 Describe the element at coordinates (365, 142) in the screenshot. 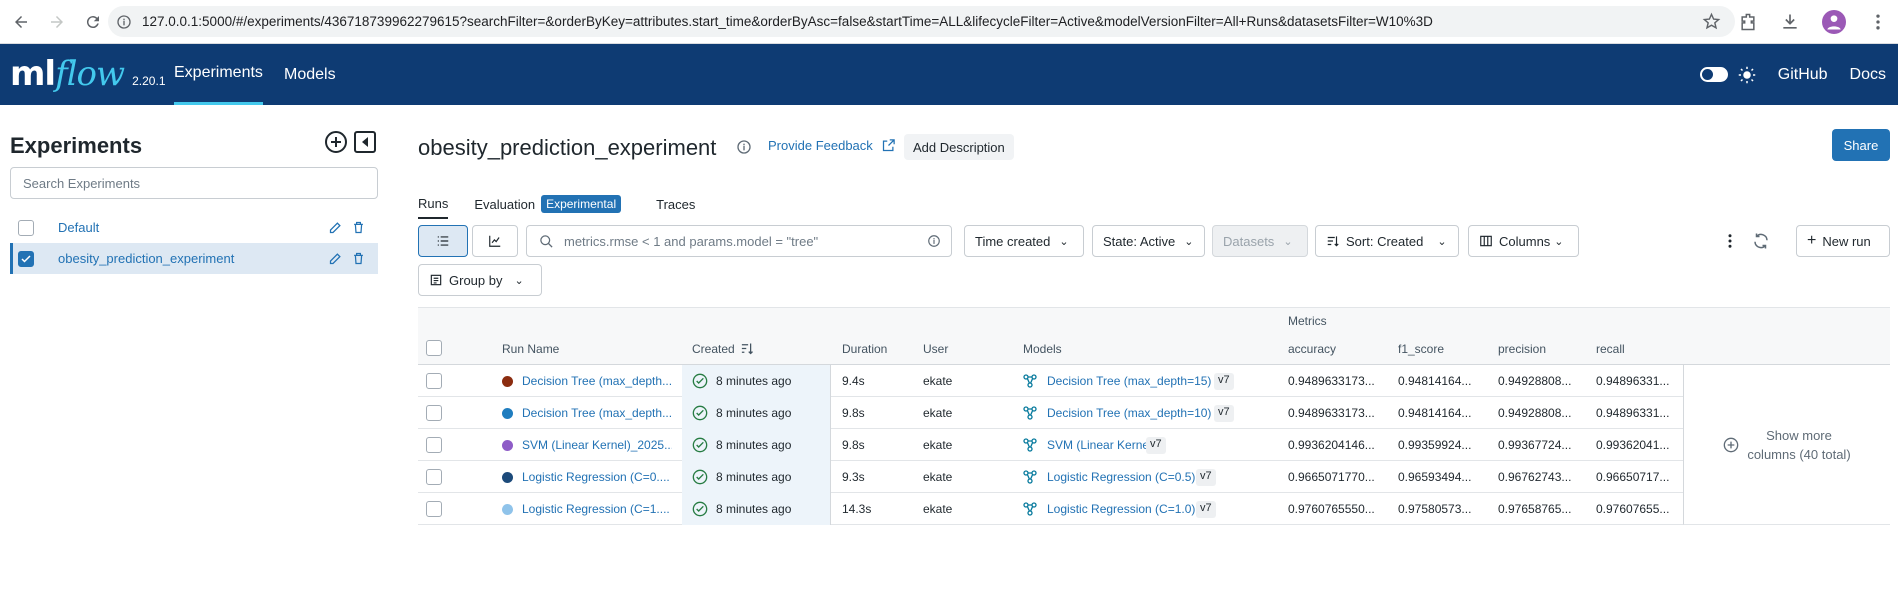

I see `collapse-sidebar-icon` at that location.